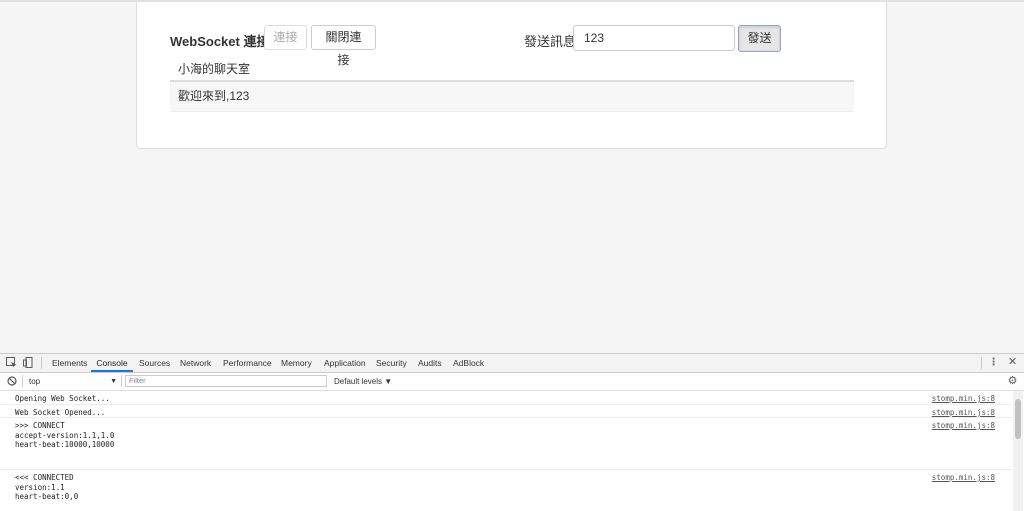  What do you see at coordinates (247, 363) in the screenshot?
I see `tab-performance: Performance` at bounding box center [247, 363].